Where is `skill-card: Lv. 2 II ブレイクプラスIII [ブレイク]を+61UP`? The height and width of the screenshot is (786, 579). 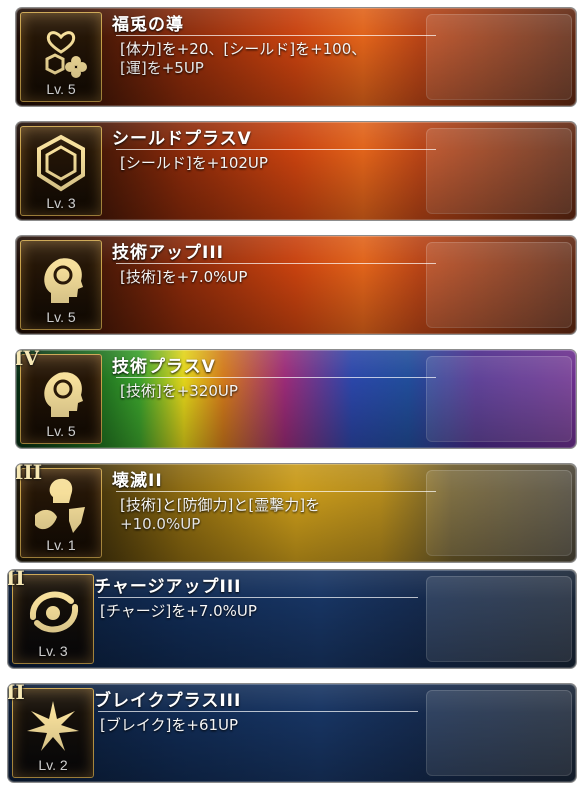 skill-card: Lv. 2 II ブレイクプラスIII [ブレイク]を+61UP is located at coordinates (292, 733).